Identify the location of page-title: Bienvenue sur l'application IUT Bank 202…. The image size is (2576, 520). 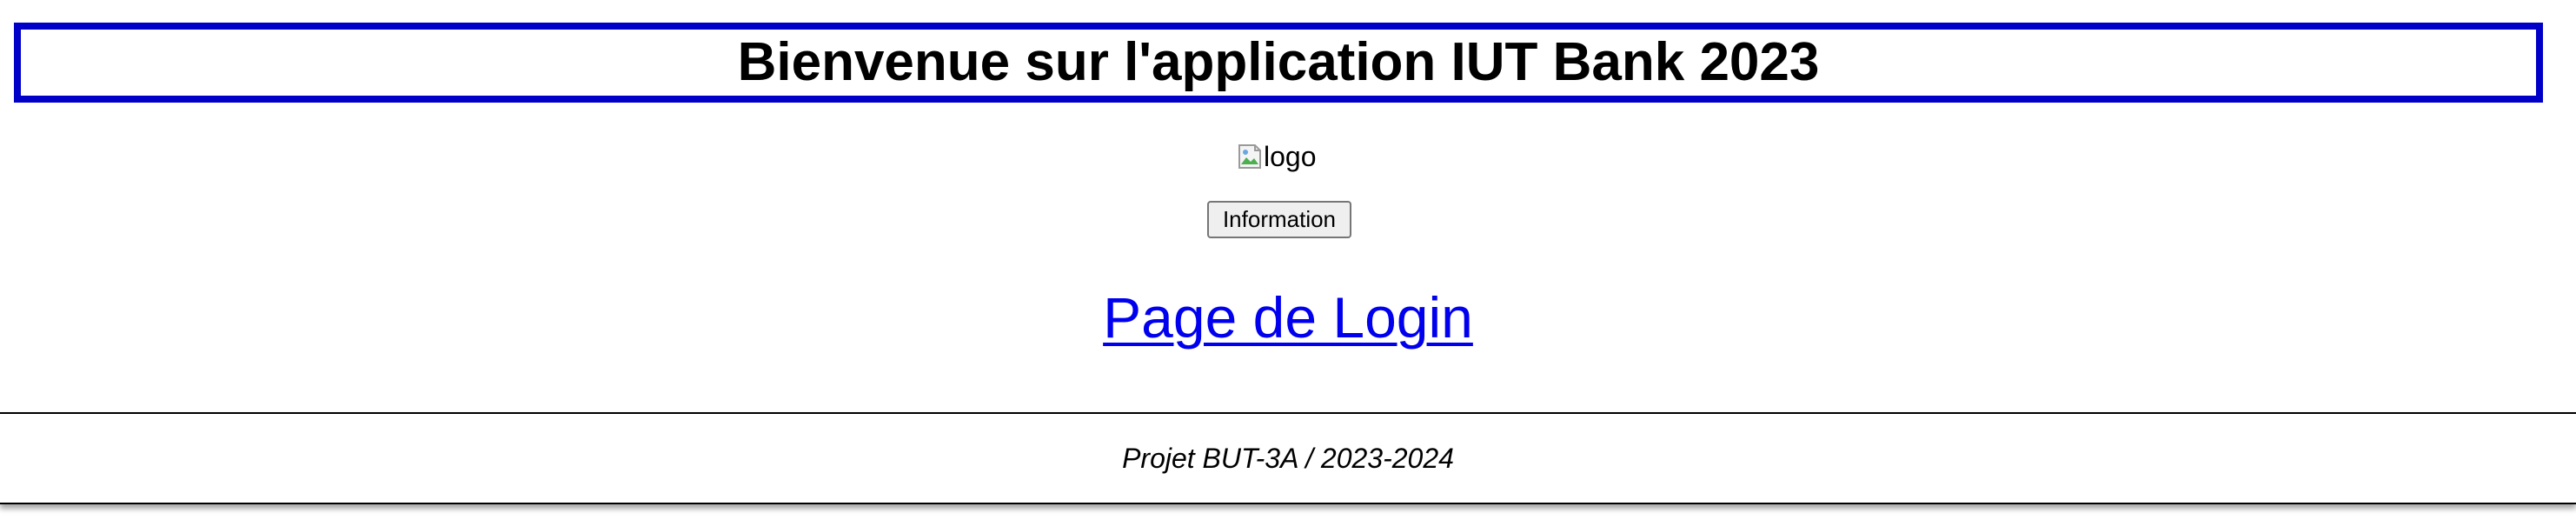
(1278, 62).